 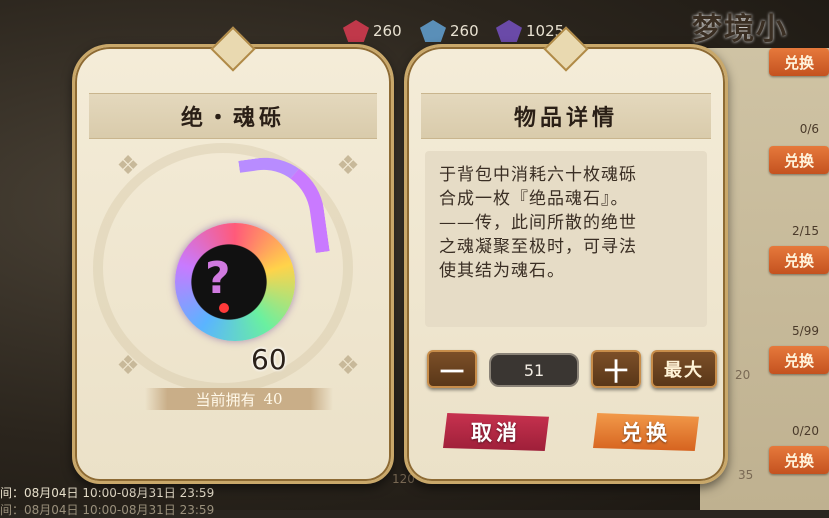 I want to click on owned-value: 40, so click(x=273, y=399).